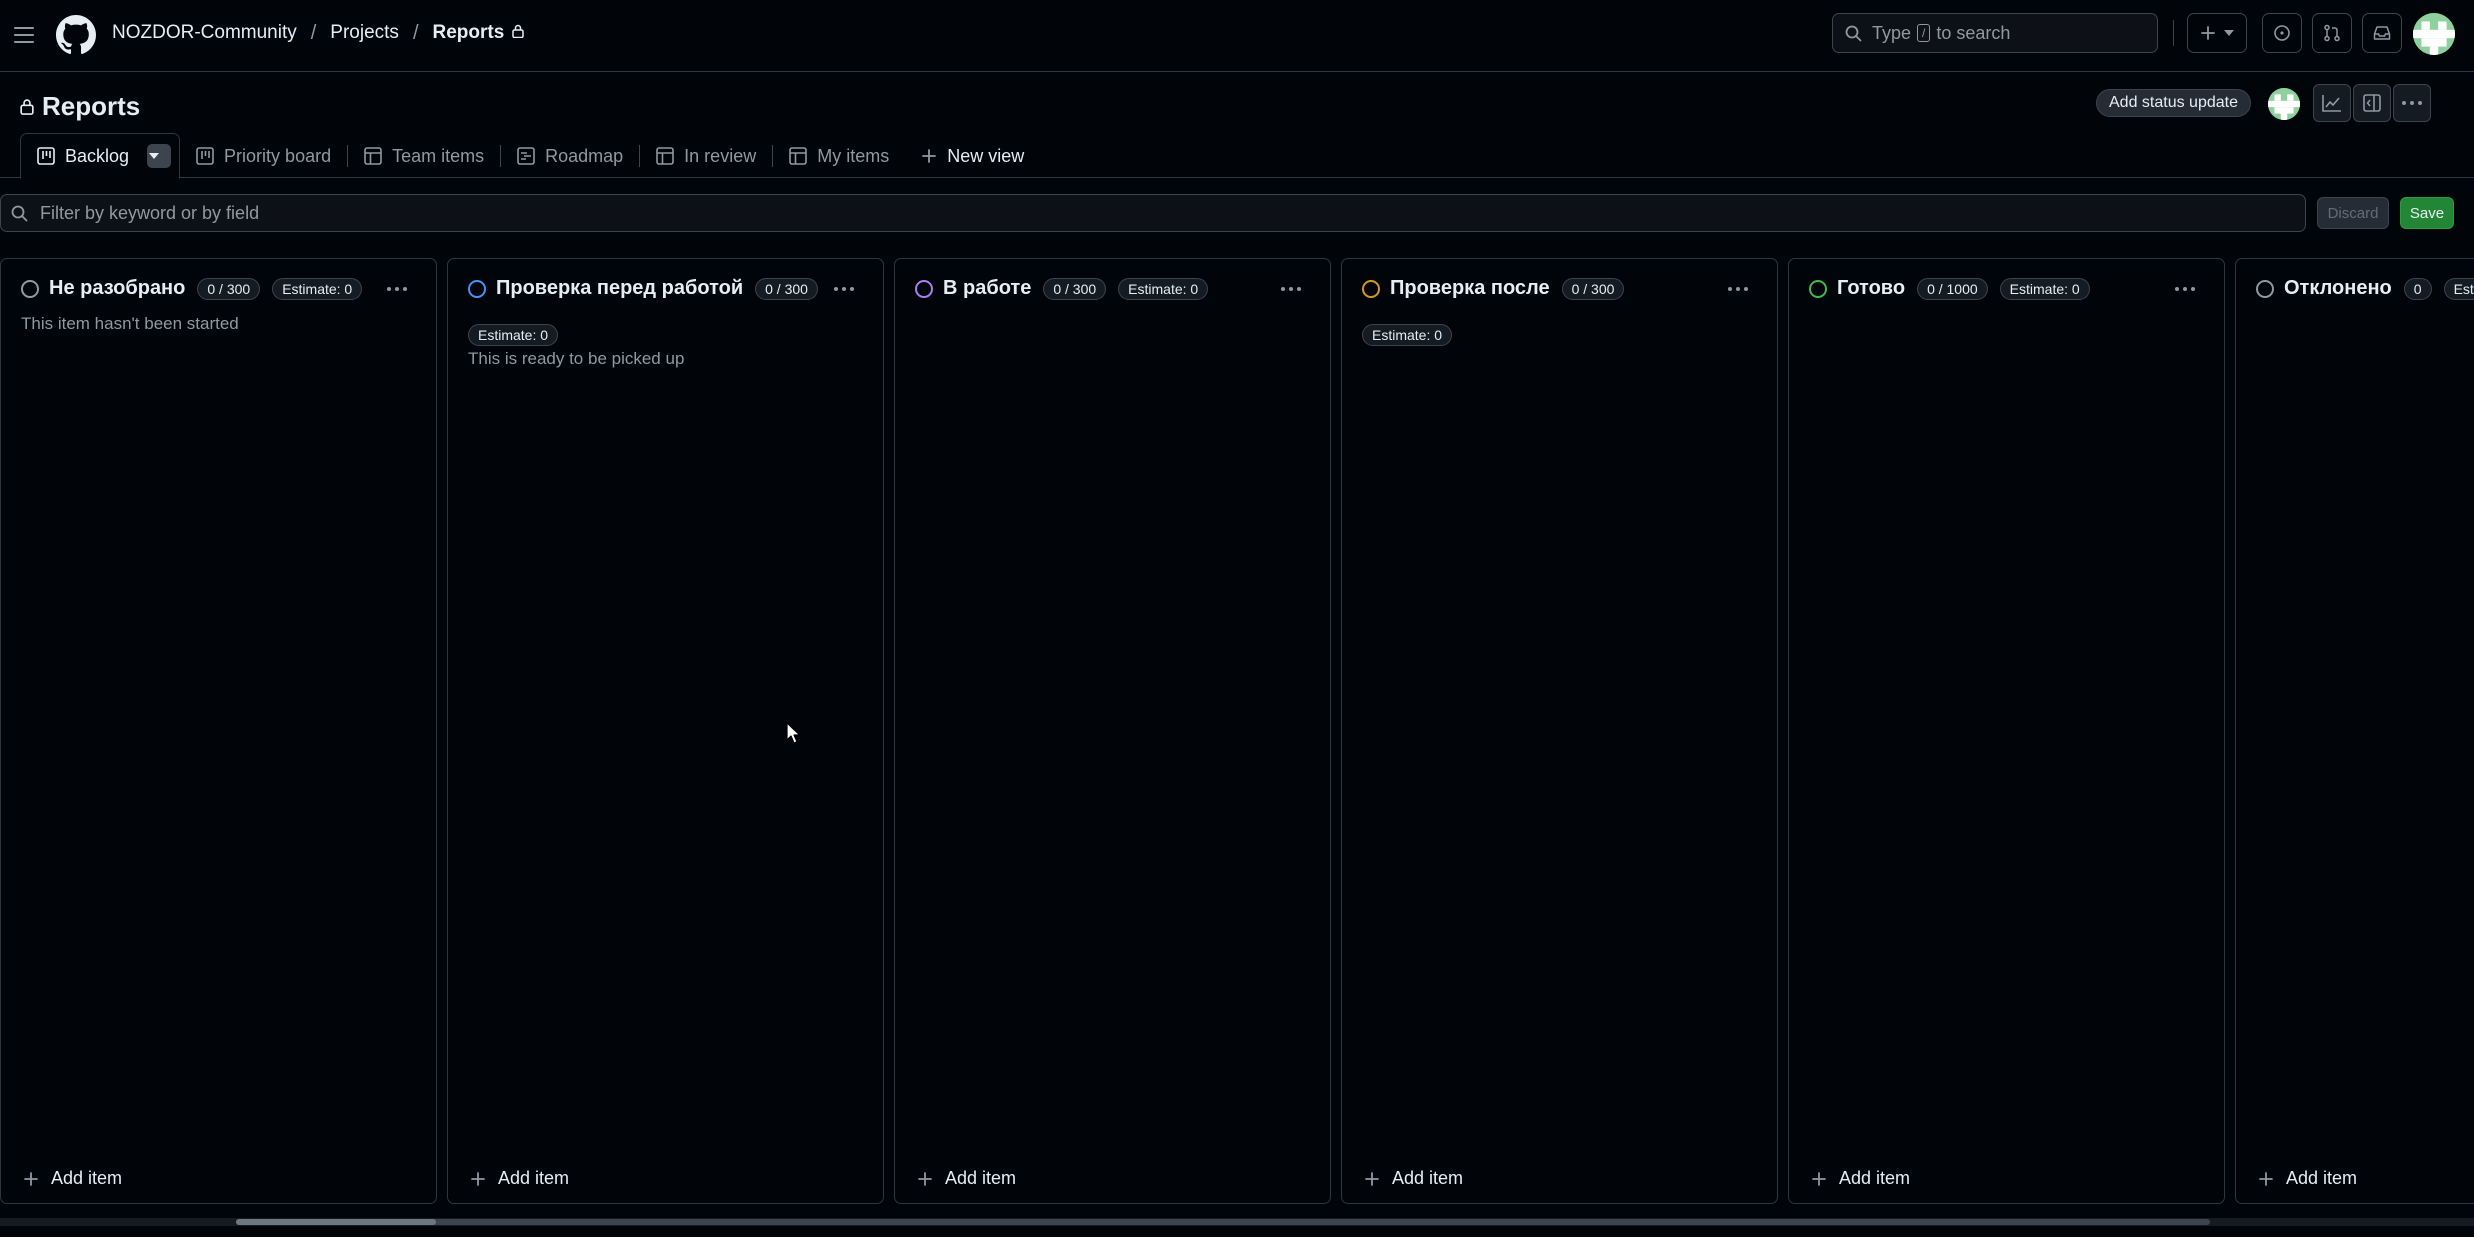  Describe the element at coordinates (1112, 731) in the screenshot. I see `board-column: В работе 0 / 300 Estimate: 0 Add item` at that location.